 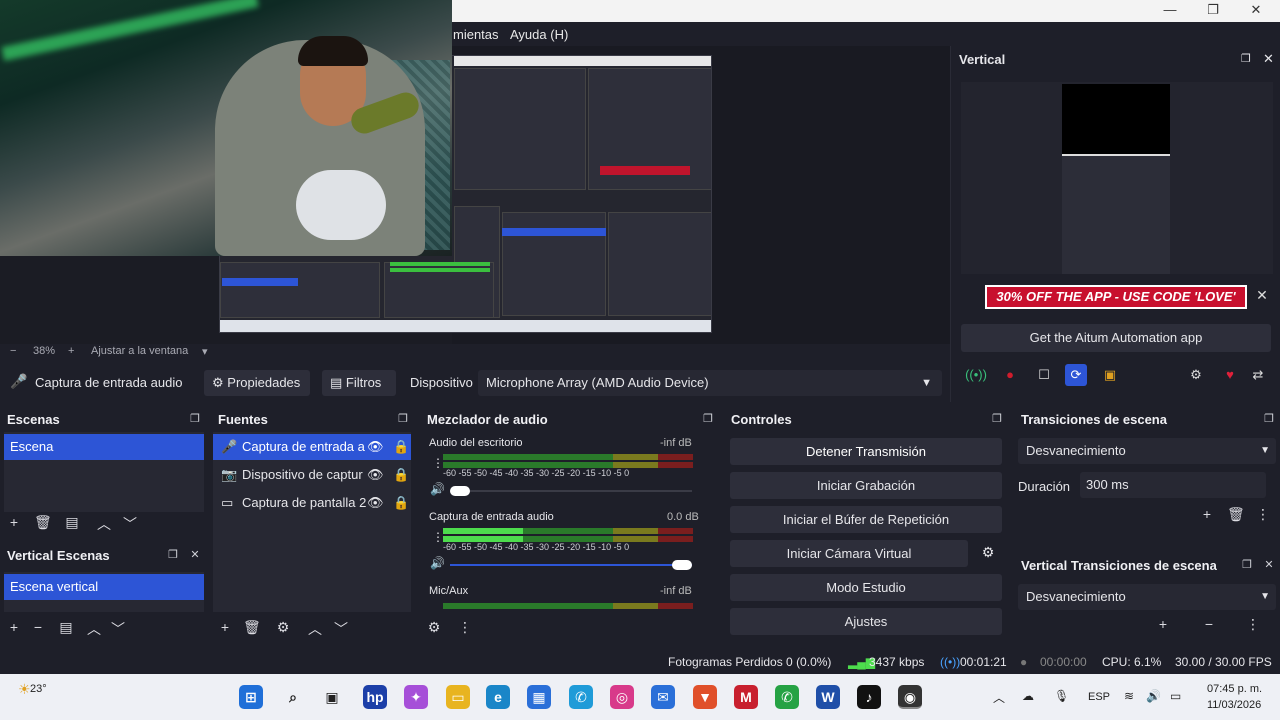 What do you see at coordinates (1173, 485) in the screenshot?
I see `duration-input: 300 ms` at bounding box center [1173, 485].